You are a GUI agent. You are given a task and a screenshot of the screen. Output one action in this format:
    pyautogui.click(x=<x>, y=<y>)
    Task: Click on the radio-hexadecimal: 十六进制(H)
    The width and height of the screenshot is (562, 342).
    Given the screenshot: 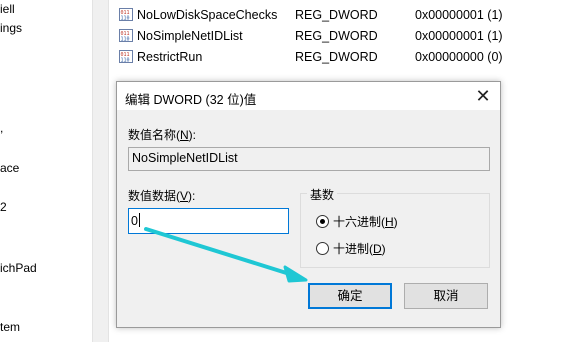 What is the action you would take?
    pyautogui.click(x=357, y=221)
    